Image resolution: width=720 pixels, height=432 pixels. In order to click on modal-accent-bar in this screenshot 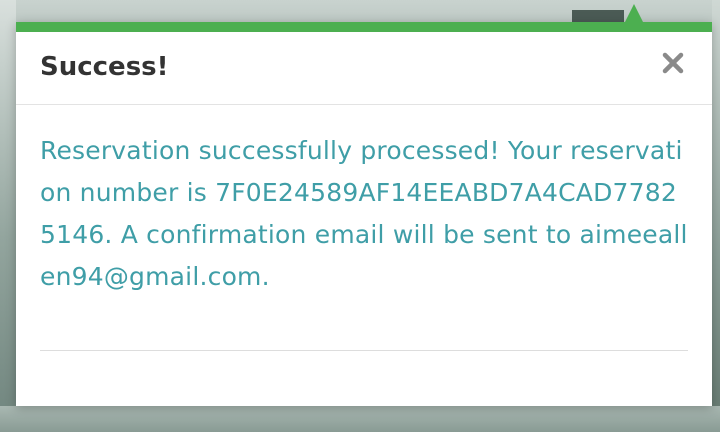, I will do `click(364, 27)`.